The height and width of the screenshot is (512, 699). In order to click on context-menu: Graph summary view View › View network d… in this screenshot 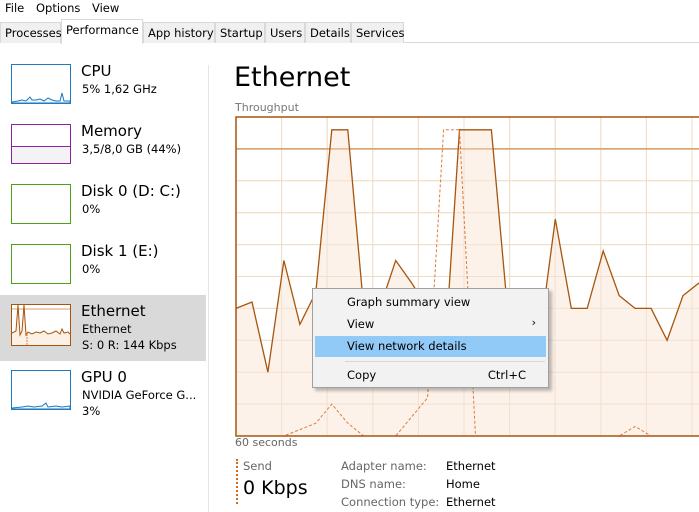, I will do `click(430, 338)`.